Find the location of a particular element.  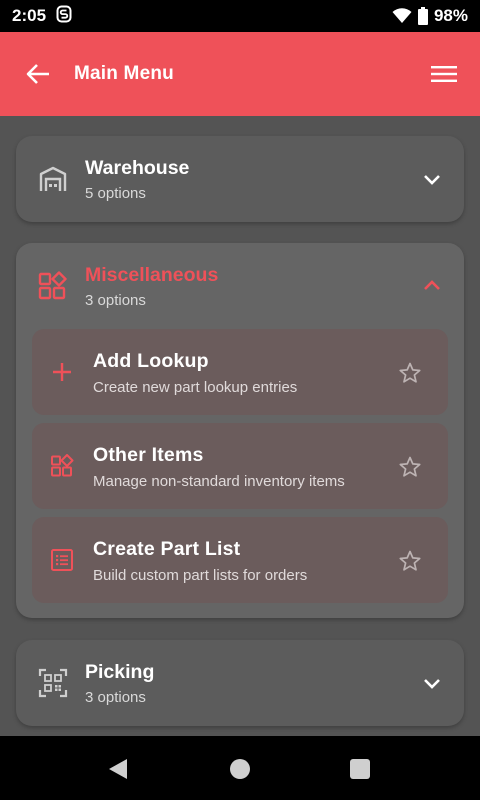

system-nav-bar is located at coordinates (240, 768).